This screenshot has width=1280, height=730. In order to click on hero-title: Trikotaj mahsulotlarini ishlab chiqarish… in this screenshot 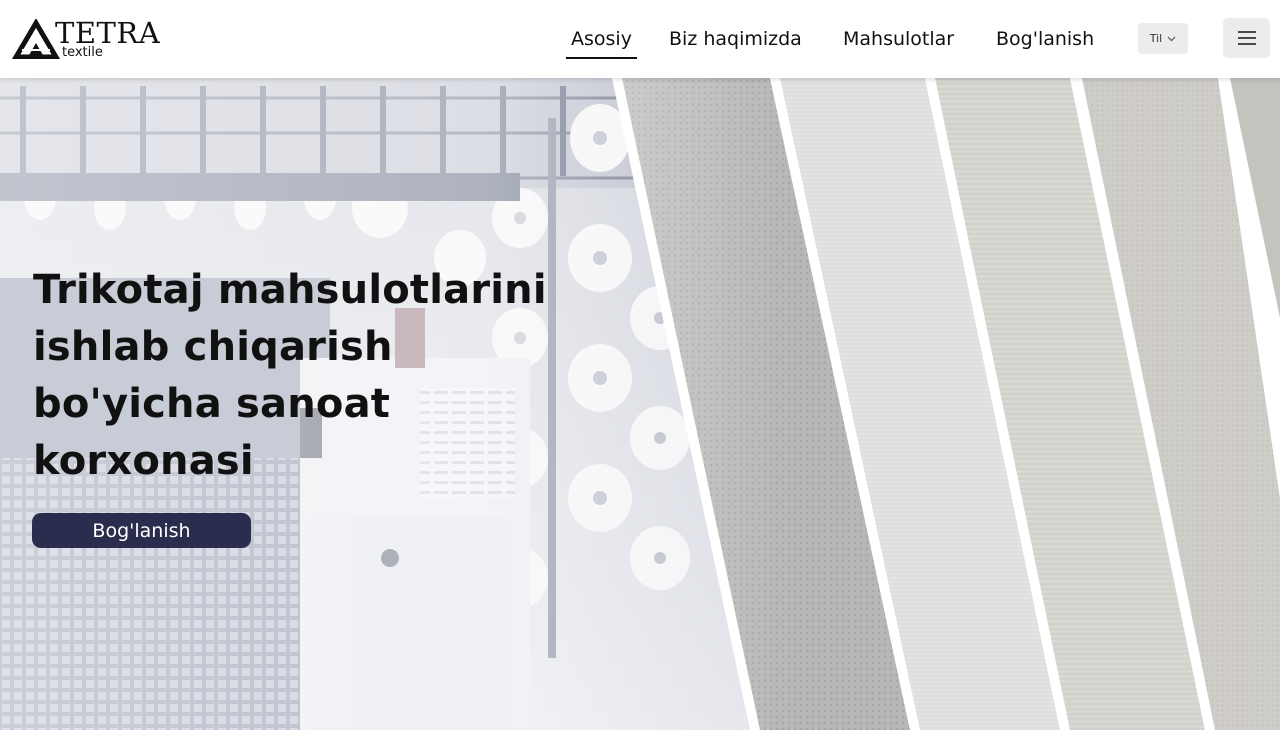, I will do `click(290, 375)`.